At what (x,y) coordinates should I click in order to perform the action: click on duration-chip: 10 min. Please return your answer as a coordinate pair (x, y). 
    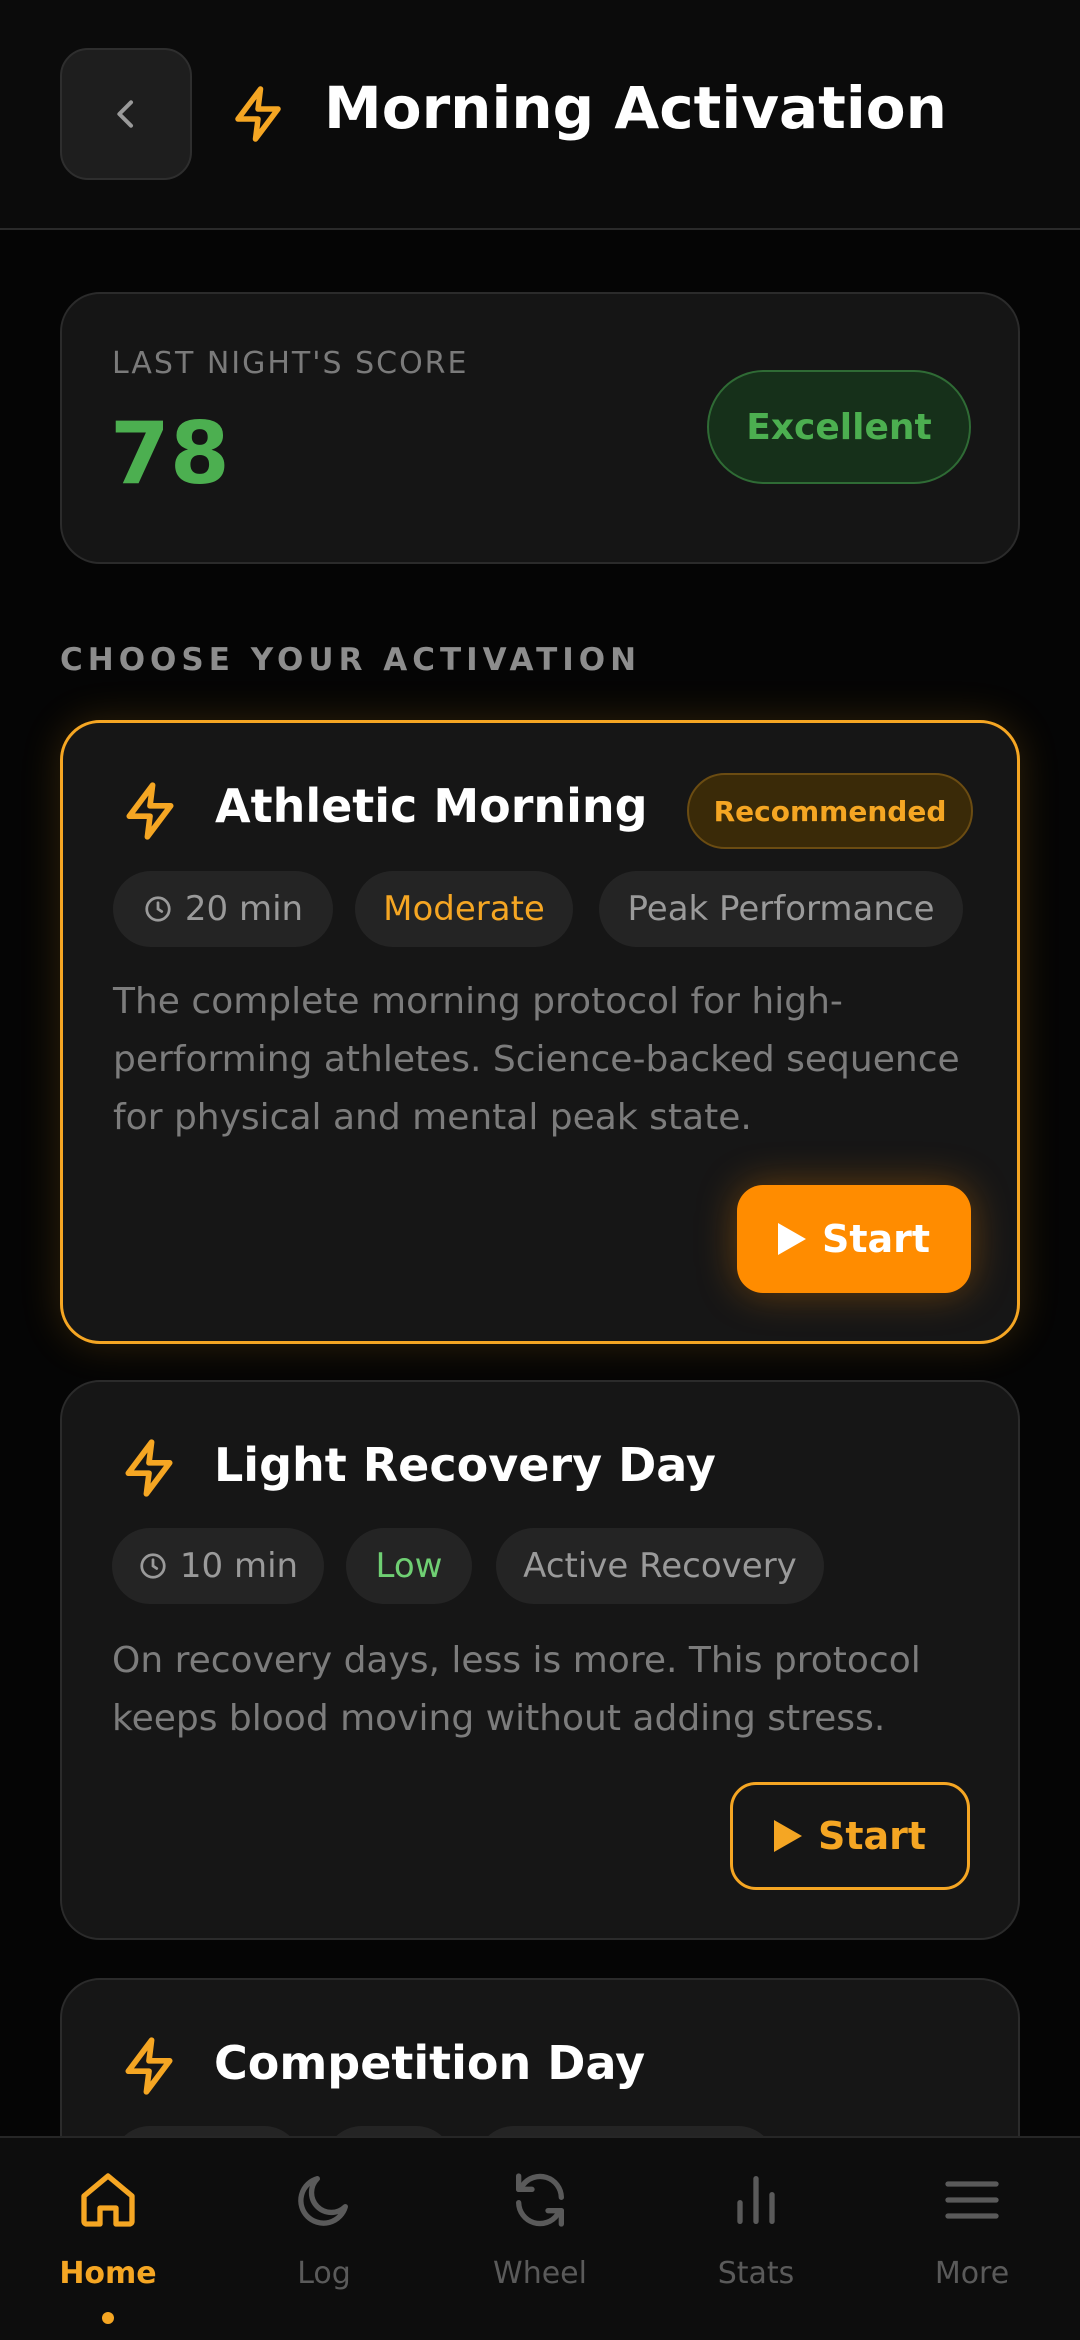
    Looking at the image, I should click on (218, 1566).